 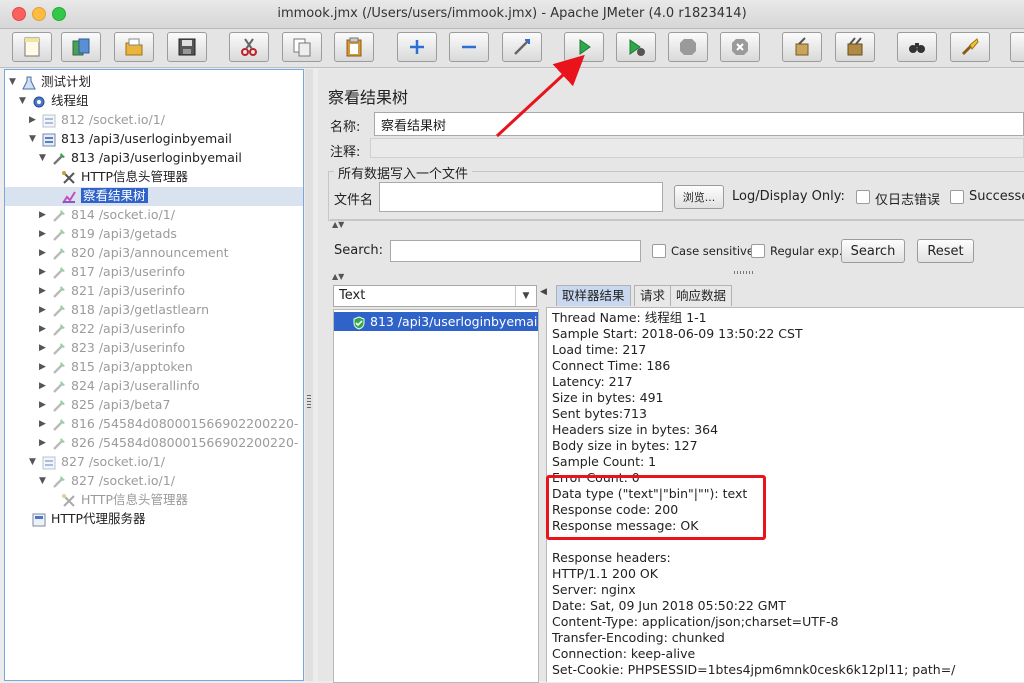 I want to click on list-item: 813 /api3/userloginbyemail, so click(x=436, y=321).